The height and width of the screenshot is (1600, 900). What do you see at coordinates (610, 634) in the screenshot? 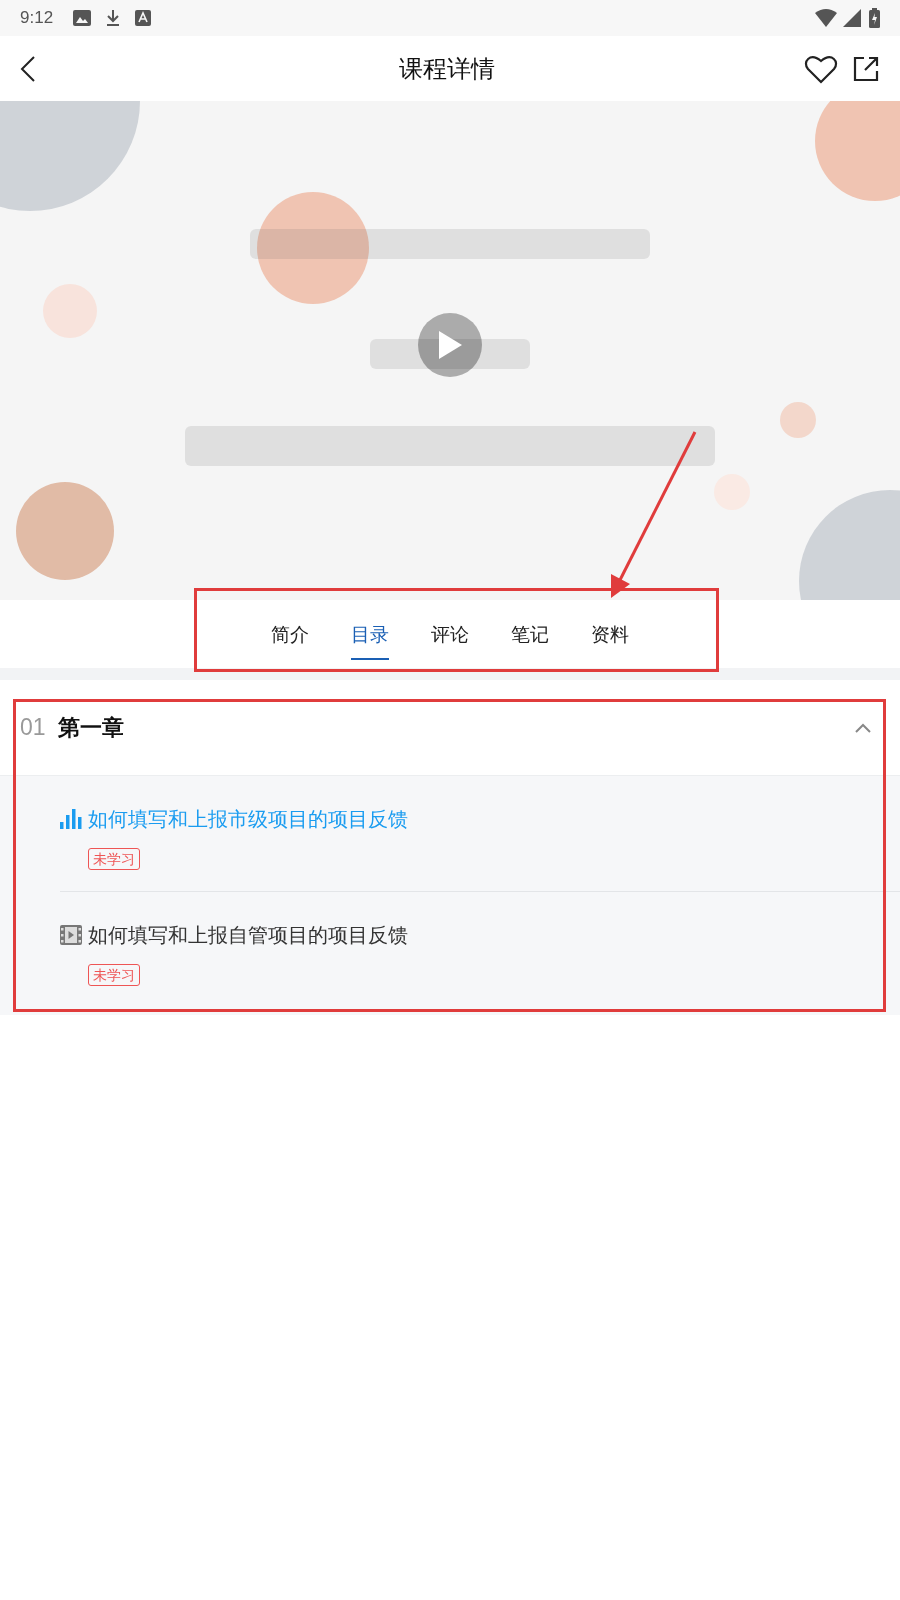
I see `tab: 资料` at bounding box center [610, 634].